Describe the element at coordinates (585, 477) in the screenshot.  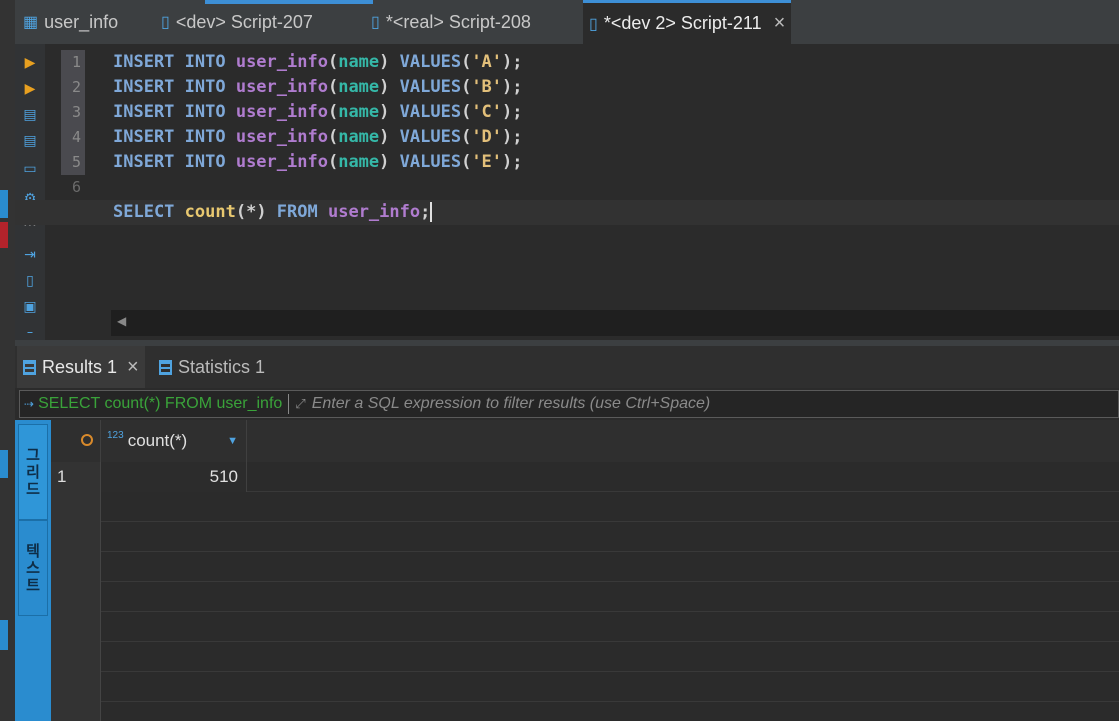
I see `table-row: 1 510` at that location.